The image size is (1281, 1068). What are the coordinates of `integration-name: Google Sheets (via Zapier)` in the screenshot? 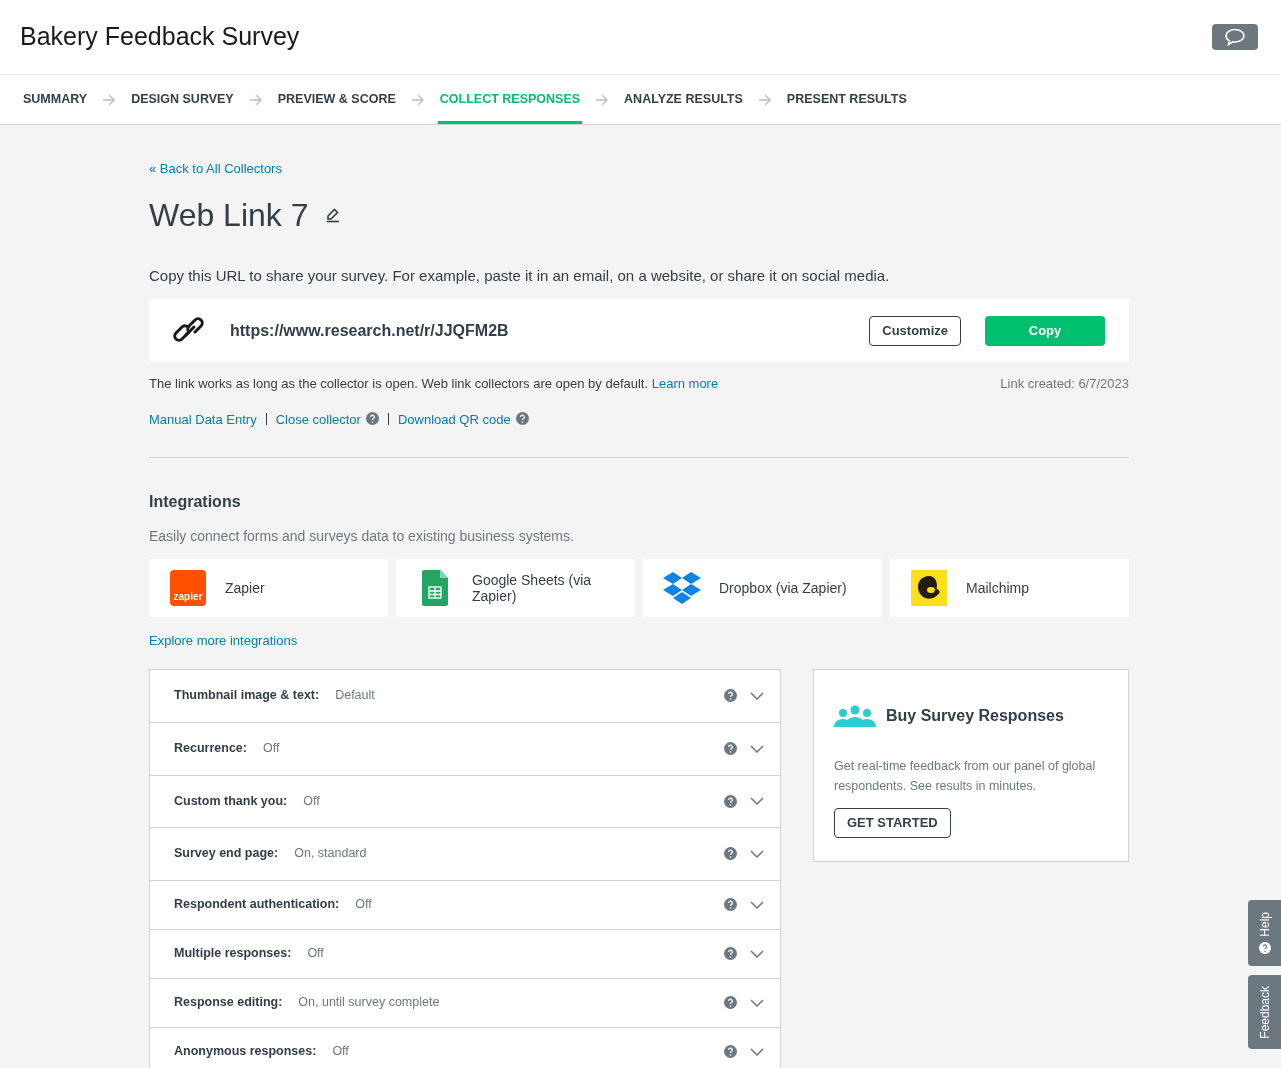 It's located at (532, 588).